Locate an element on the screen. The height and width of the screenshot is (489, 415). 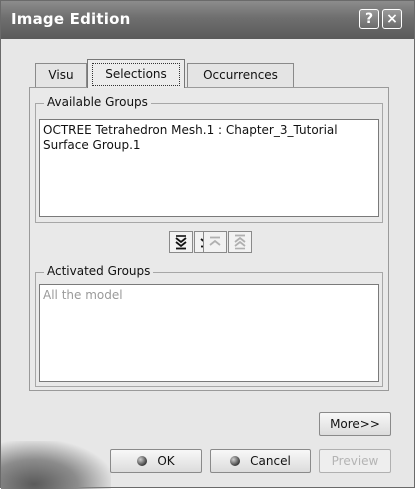
move-all-down-button is located at coordinates (181, 242).